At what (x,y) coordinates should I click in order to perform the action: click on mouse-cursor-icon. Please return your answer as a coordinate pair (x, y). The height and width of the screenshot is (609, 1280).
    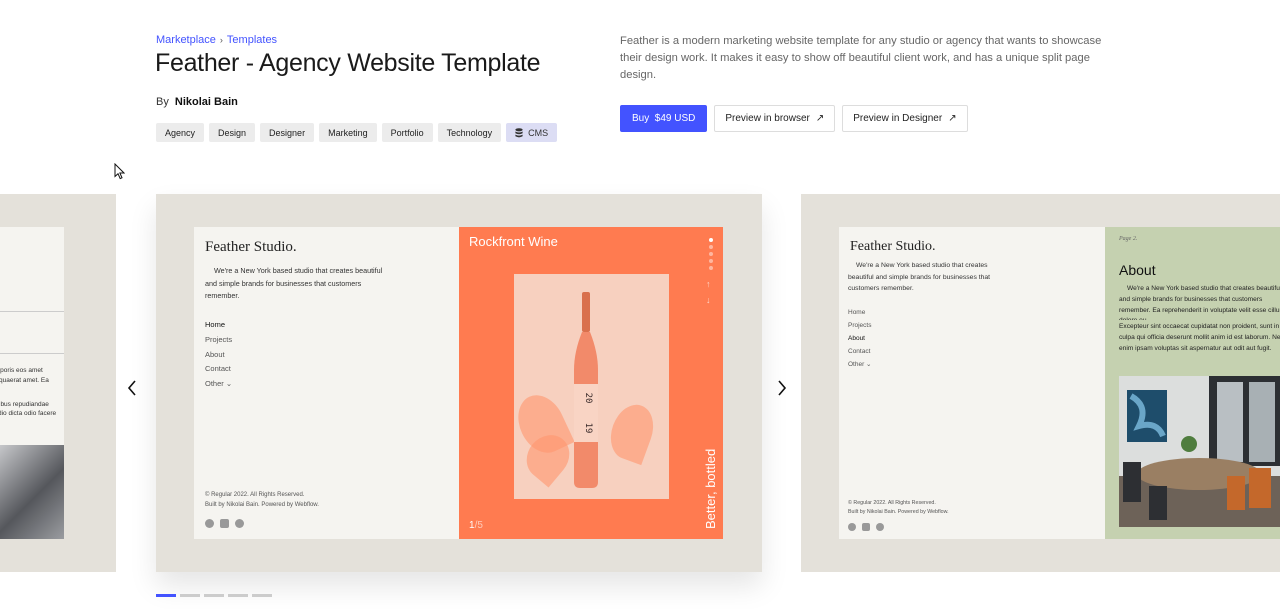
    Looking at the image, I should click on (119, 171).